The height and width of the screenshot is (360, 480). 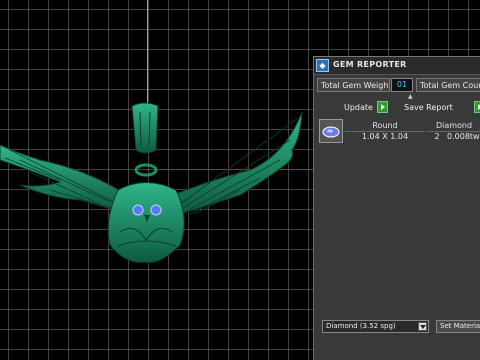 I want to click on material-select-value: Diamond (3.52 spg), so click(x=361, y=326).